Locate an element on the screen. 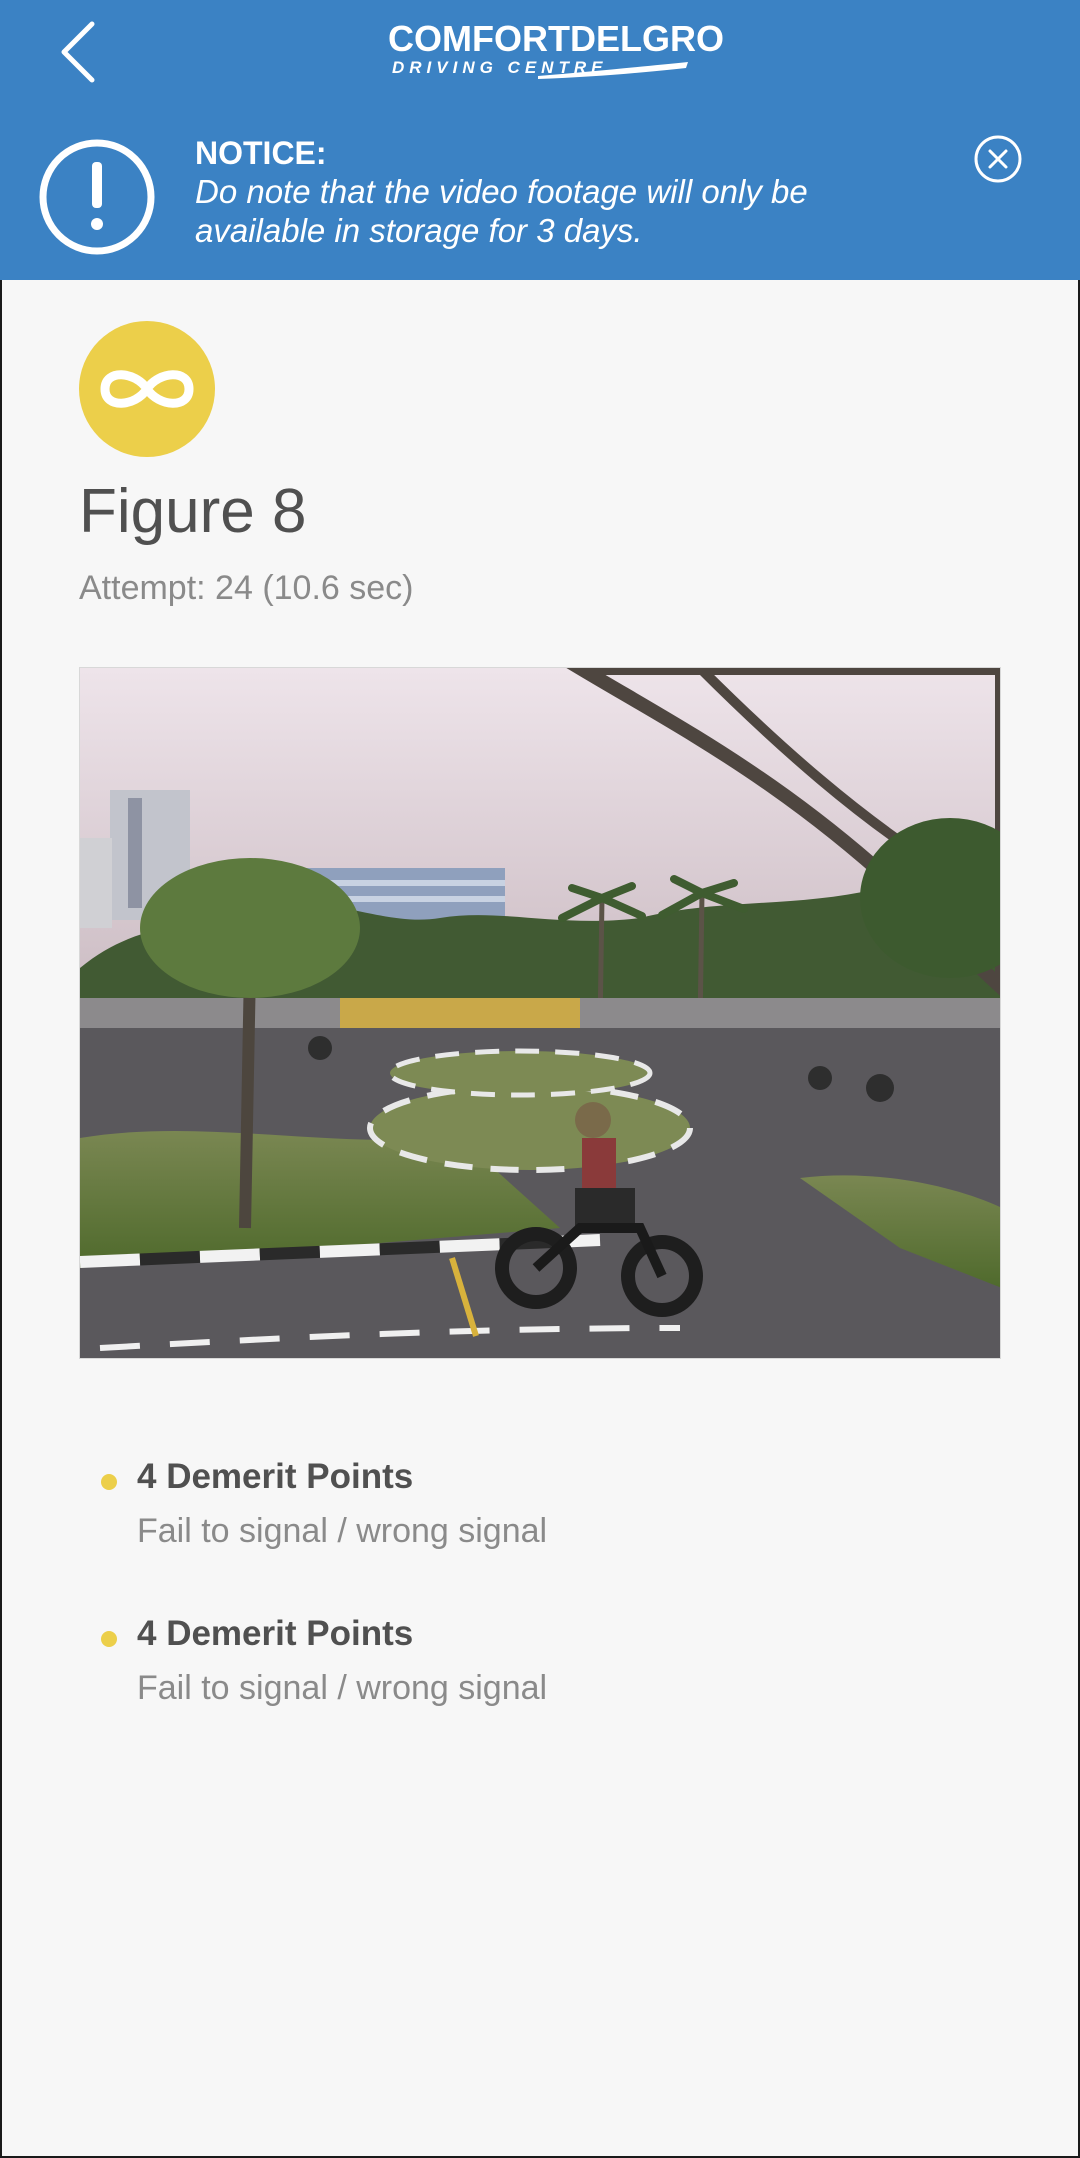 The height and width of the screenshot is (2158, 1080). test-badge is located at coordinates (147, 389).